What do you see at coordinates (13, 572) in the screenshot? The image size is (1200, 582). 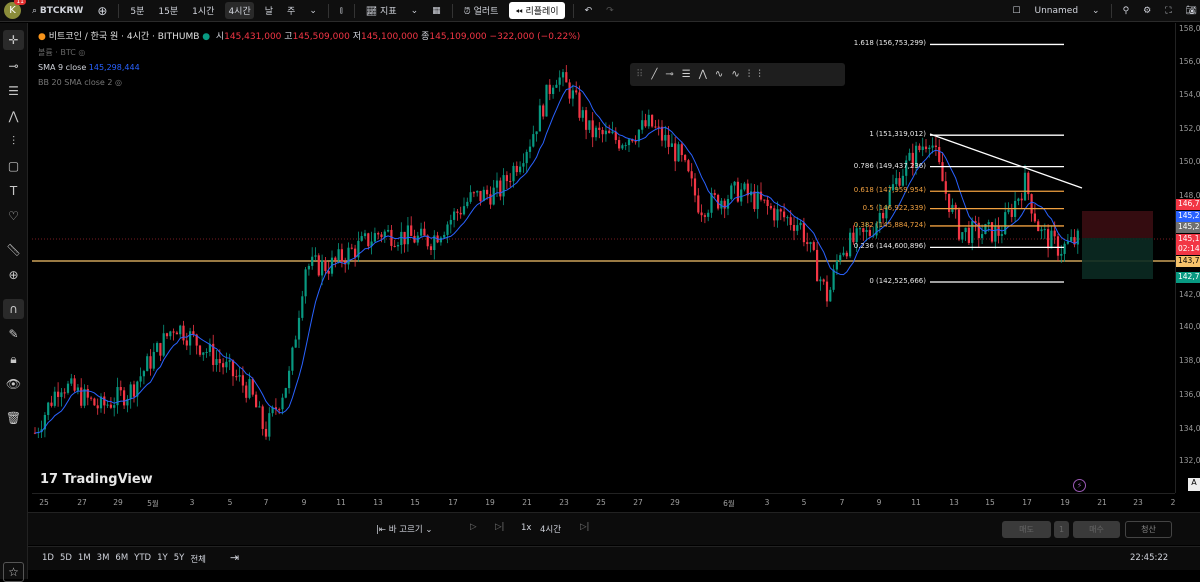 I see `star-icon: ☆` at bounding box center [13, 572].